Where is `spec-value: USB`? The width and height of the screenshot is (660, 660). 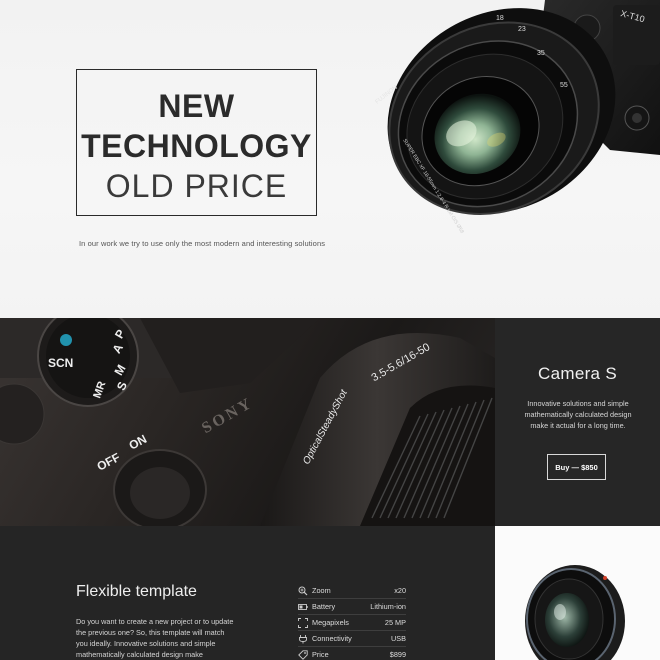 spec-value: USB is located at coordinates (398, 638).